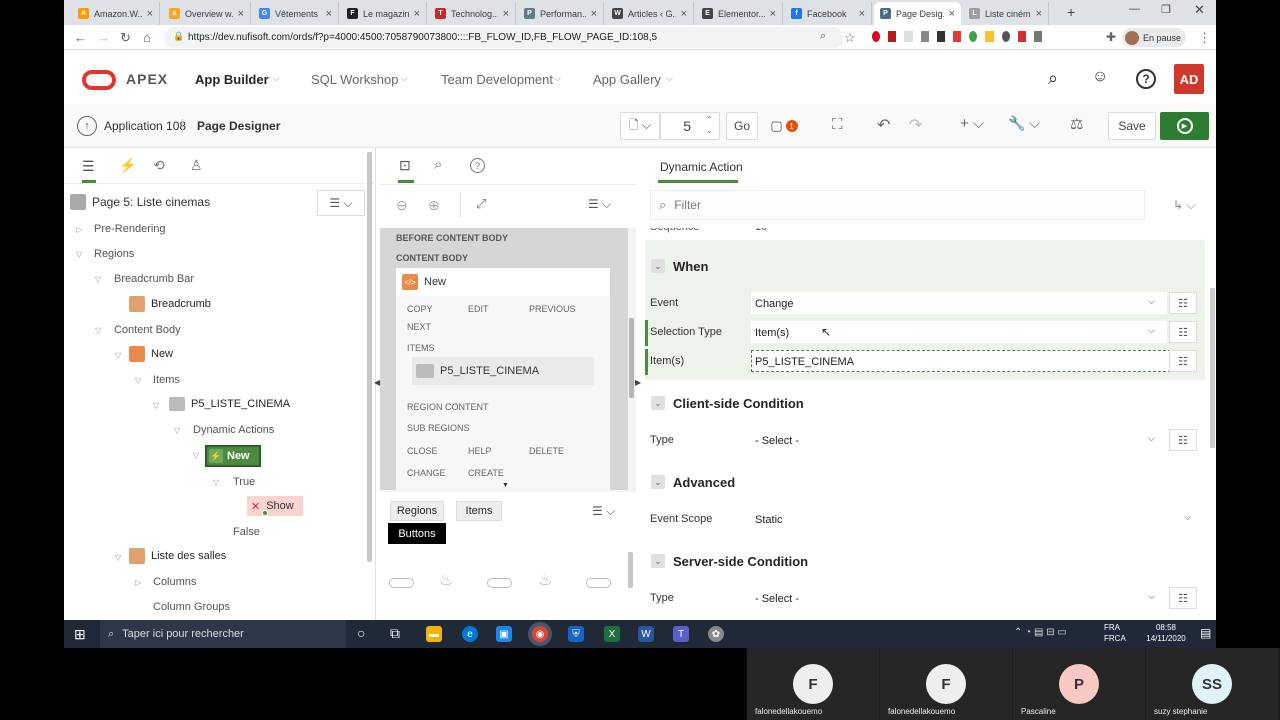 This screenshot has width=1280, height=720. Describe the element at coordinates (170, 304) in the screenshot. I see `tree-breadcrumb: Breadcrumb` at that location.